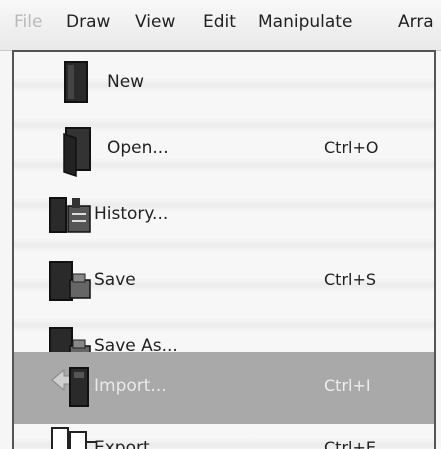 Image resolution: width=441 pixels, height=449 pixels. I want to click on export-icon, so click(73, 438).